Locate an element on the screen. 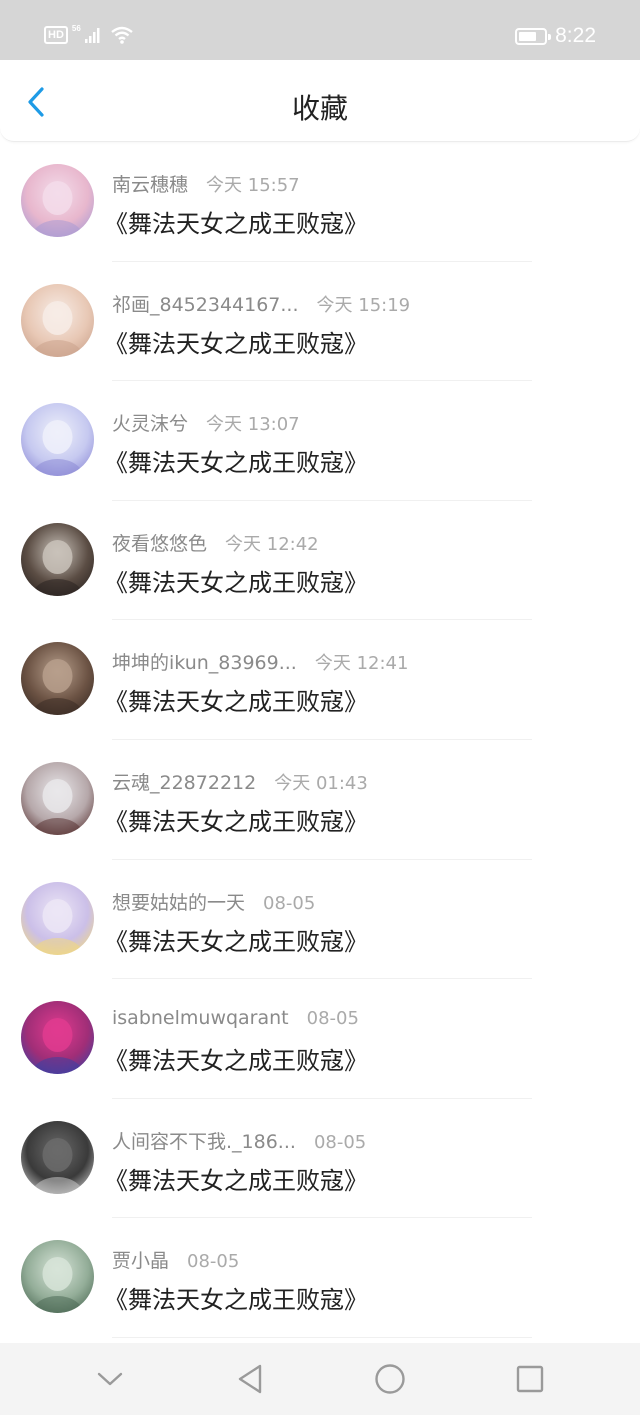  square-recents-icon is located at coordinates (530, 1379).